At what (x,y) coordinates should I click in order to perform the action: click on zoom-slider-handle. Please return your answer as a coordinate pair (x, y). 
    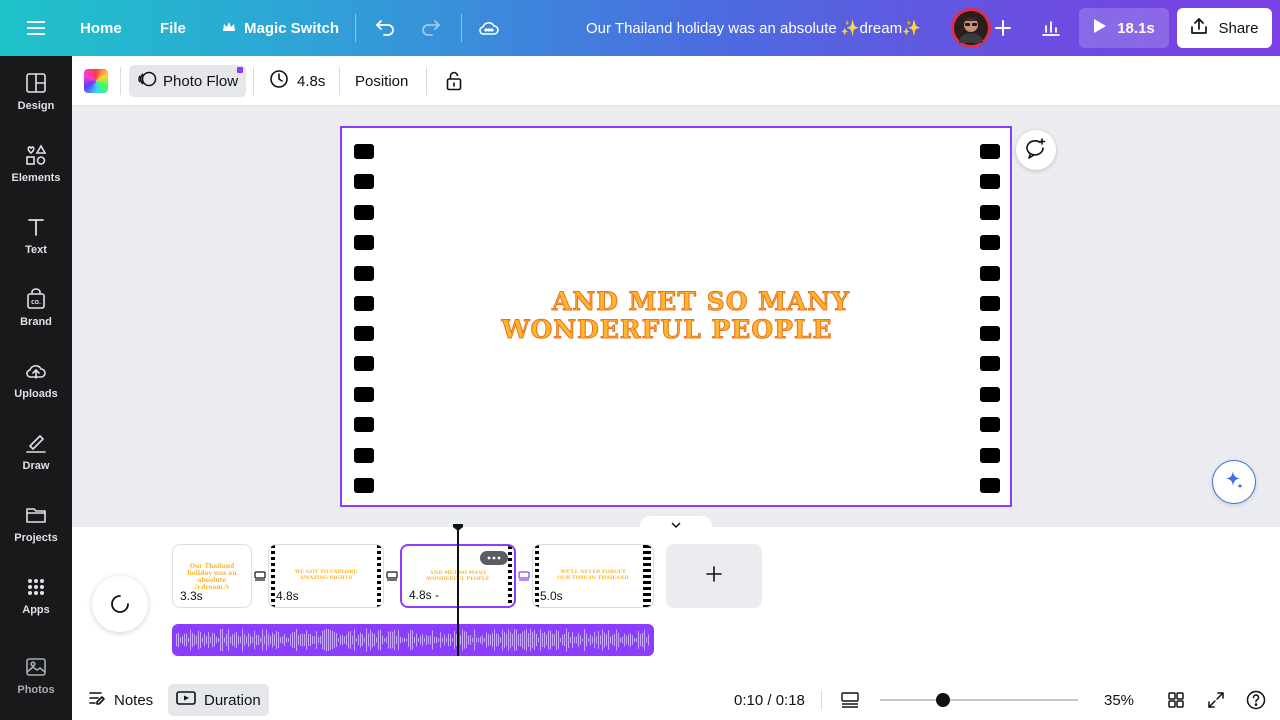
    Looking at the image, I should click on (943, 700).